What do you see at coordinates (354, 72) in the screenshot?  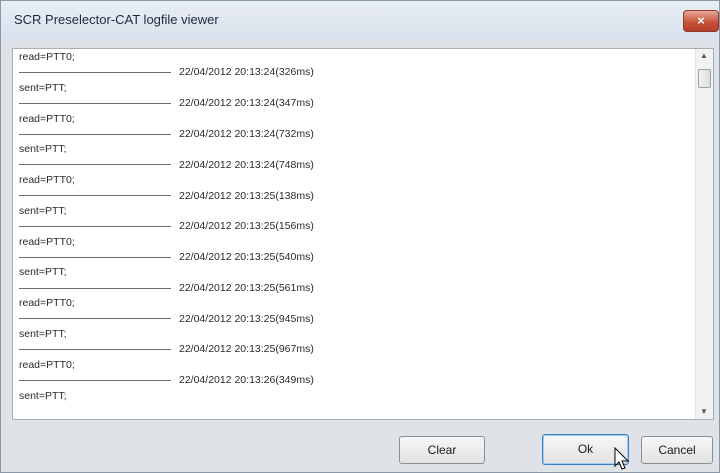 I see `log-timestamp-line: 22/04/2012 20:13:24(326ms)` at bounding box center [354, 72].